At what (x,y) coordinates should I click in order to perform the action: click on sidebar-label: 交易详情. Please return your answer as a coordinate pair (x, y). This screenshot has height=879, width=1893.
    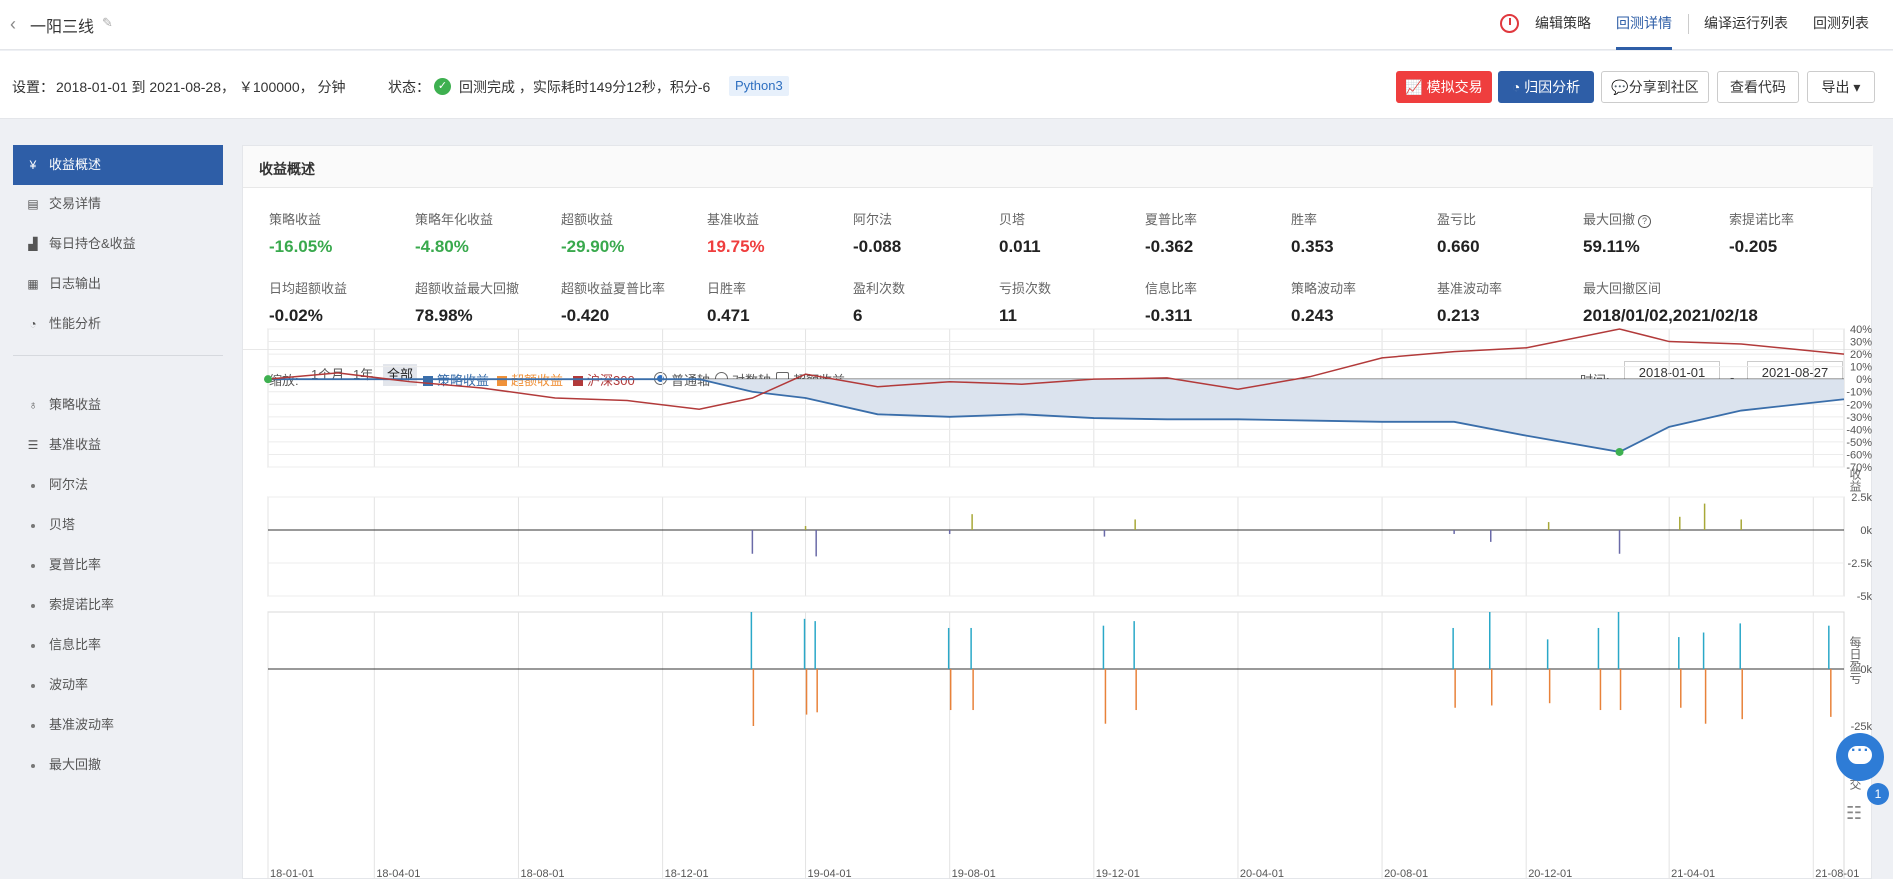
    Looking at the image, I should click on (75, 203).